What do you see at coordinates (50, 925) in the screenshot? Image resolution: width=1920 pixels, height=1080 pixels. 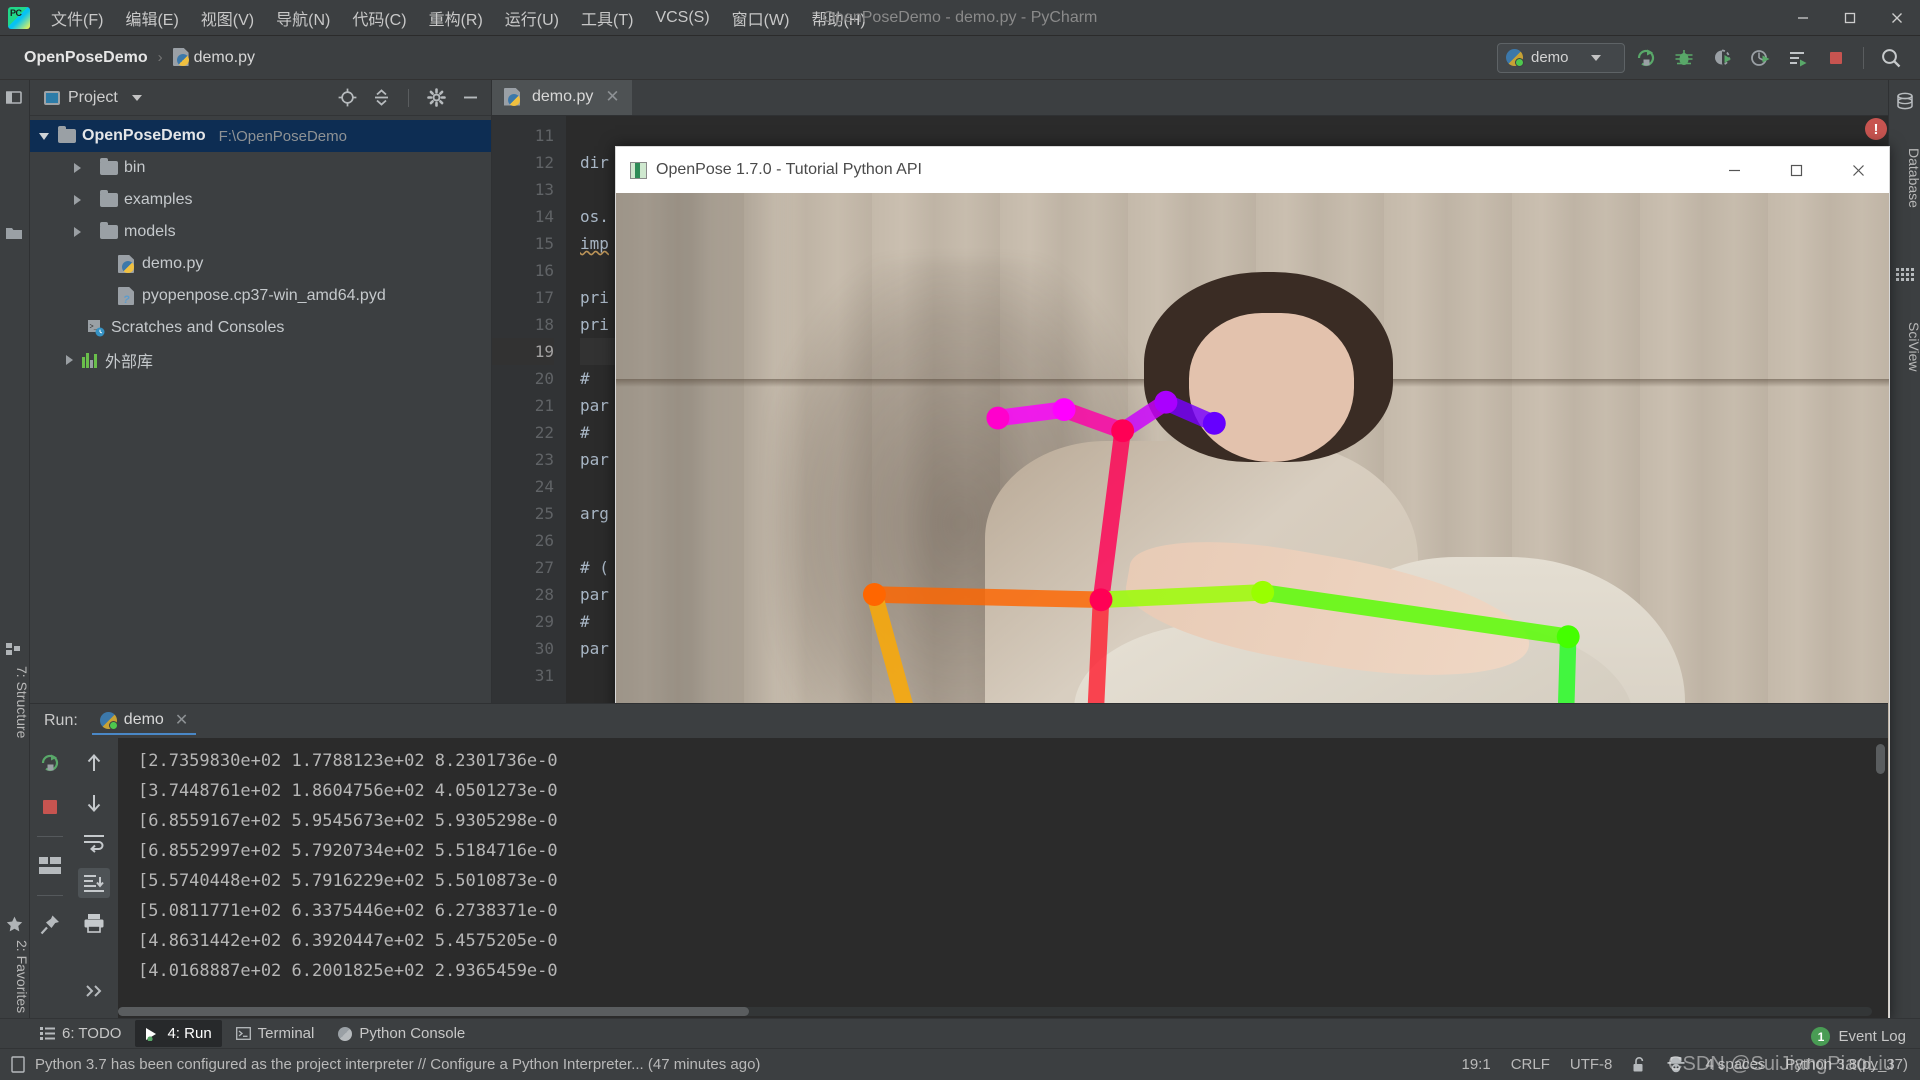 I see `pin-icon` at bounding box center [50, 925].